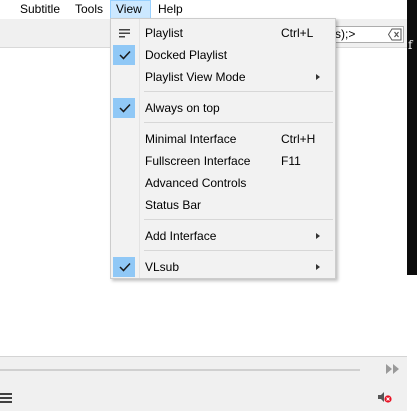 The image size is (417, 411). What do you see at coordinates (89, 9) in the screenshot?
I see `menu-tools: Tools` at bounding box center [89, 9].